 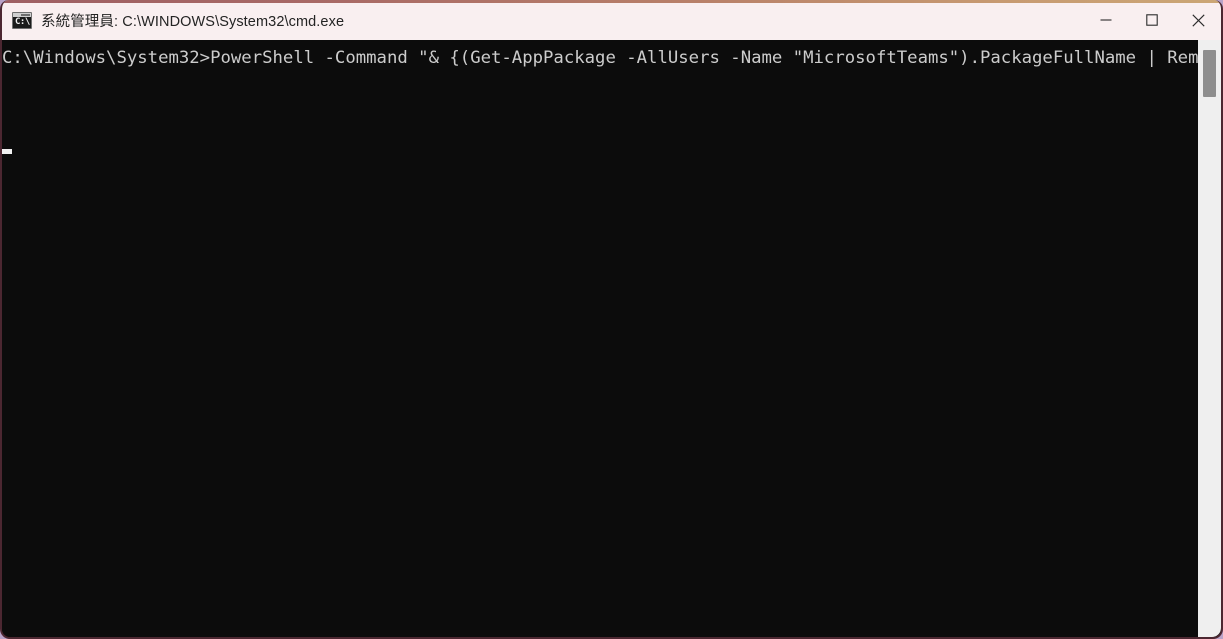 I want to click on close-icon, so click(x=1198, y=20).